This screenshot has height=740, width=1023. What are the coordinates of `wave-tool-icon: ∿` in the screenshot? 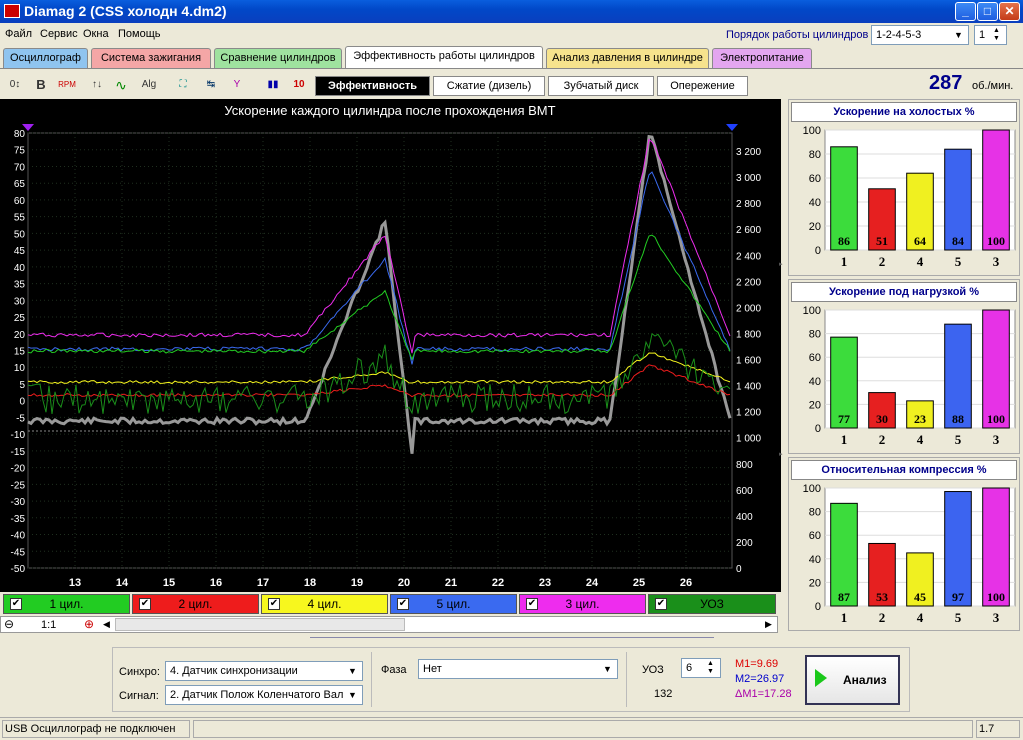 It's located at (121, 85).